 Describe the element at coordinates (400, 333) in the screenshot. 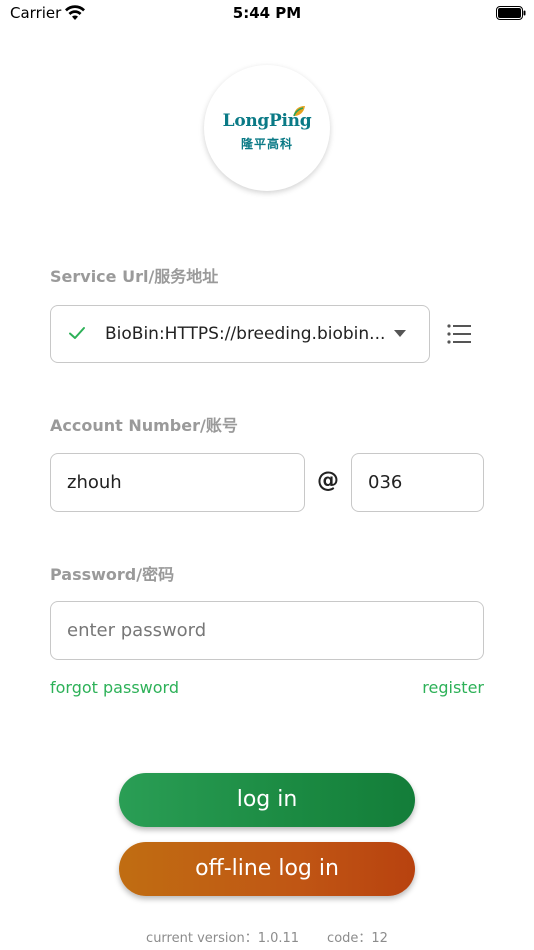

I see `chevron-down-icon` at that location.